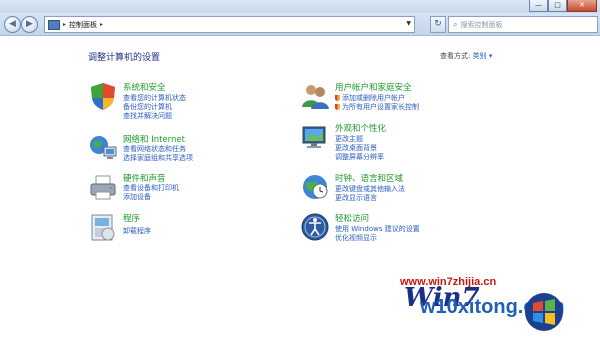 This screenshot has width=600, height=359. What do you see at coordinates (315, 227) in the screenshot?
I see `ease-of-access-icon` at bounding box center [315, 227].